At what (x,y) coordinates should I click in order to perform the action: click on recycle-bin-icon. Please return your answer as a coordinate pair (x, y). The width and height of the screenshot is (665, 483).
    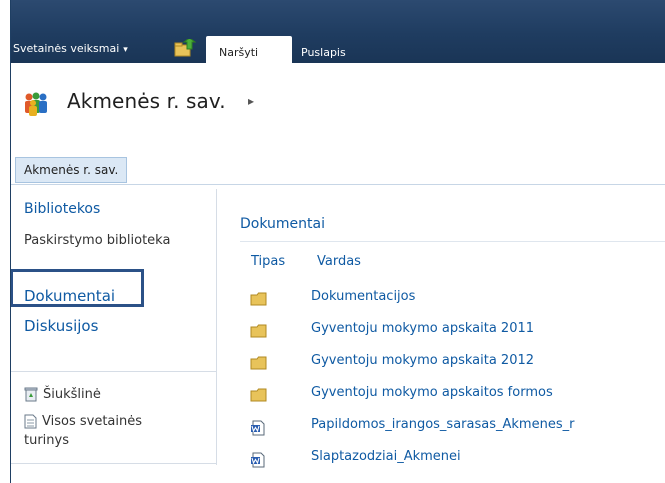
    Looking at the image, I should click on (31, 394).